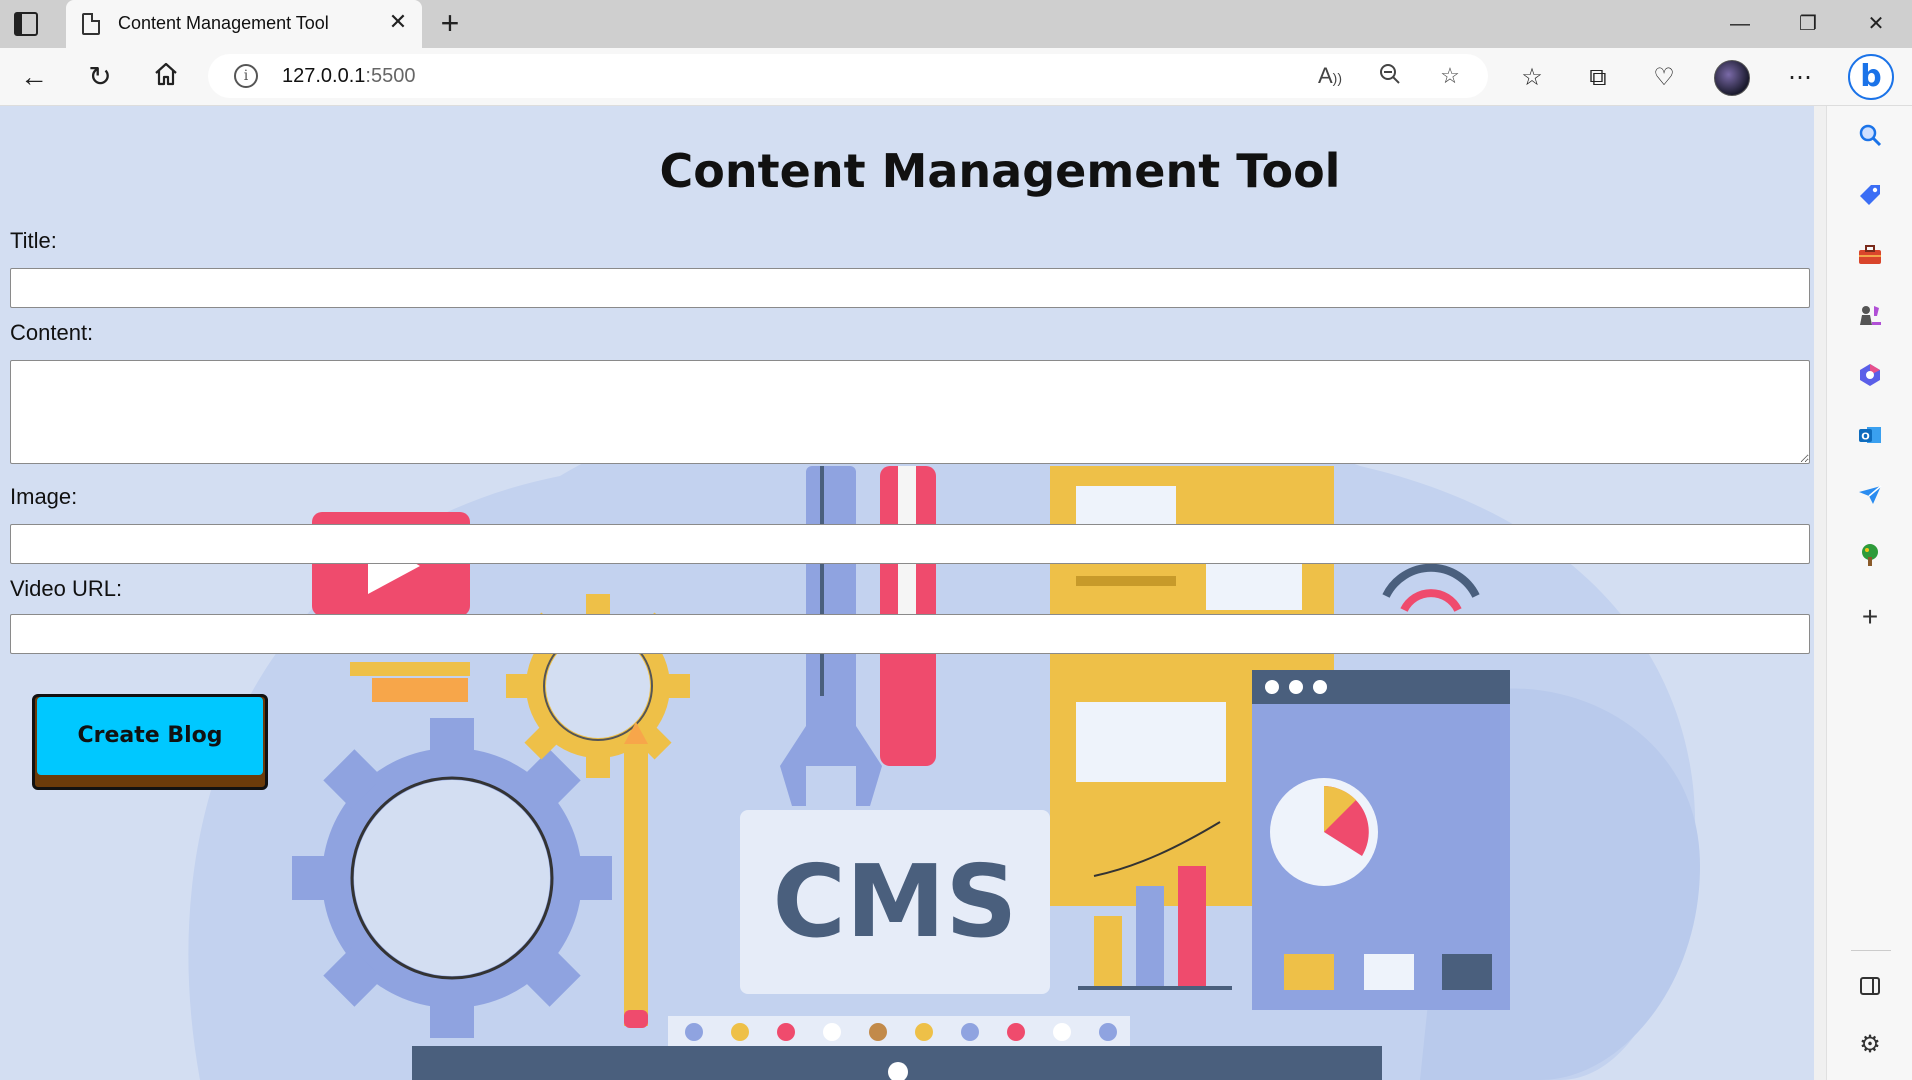 This screenshot has height=1080, width=1912. What do you see at coordinates (1330, 76) in the screenshot?
I see `read-aloud-icon: A))` at bounding box center [1330, 76].